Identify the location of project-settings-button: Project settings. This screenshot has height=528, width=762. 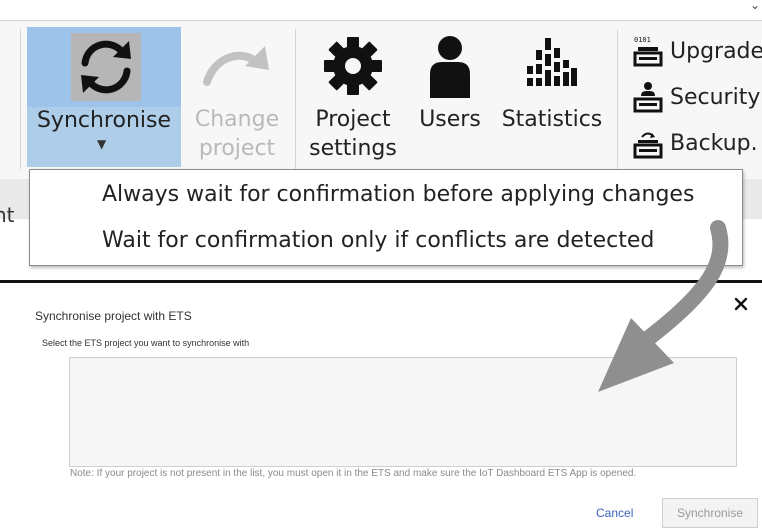
(353, 95).